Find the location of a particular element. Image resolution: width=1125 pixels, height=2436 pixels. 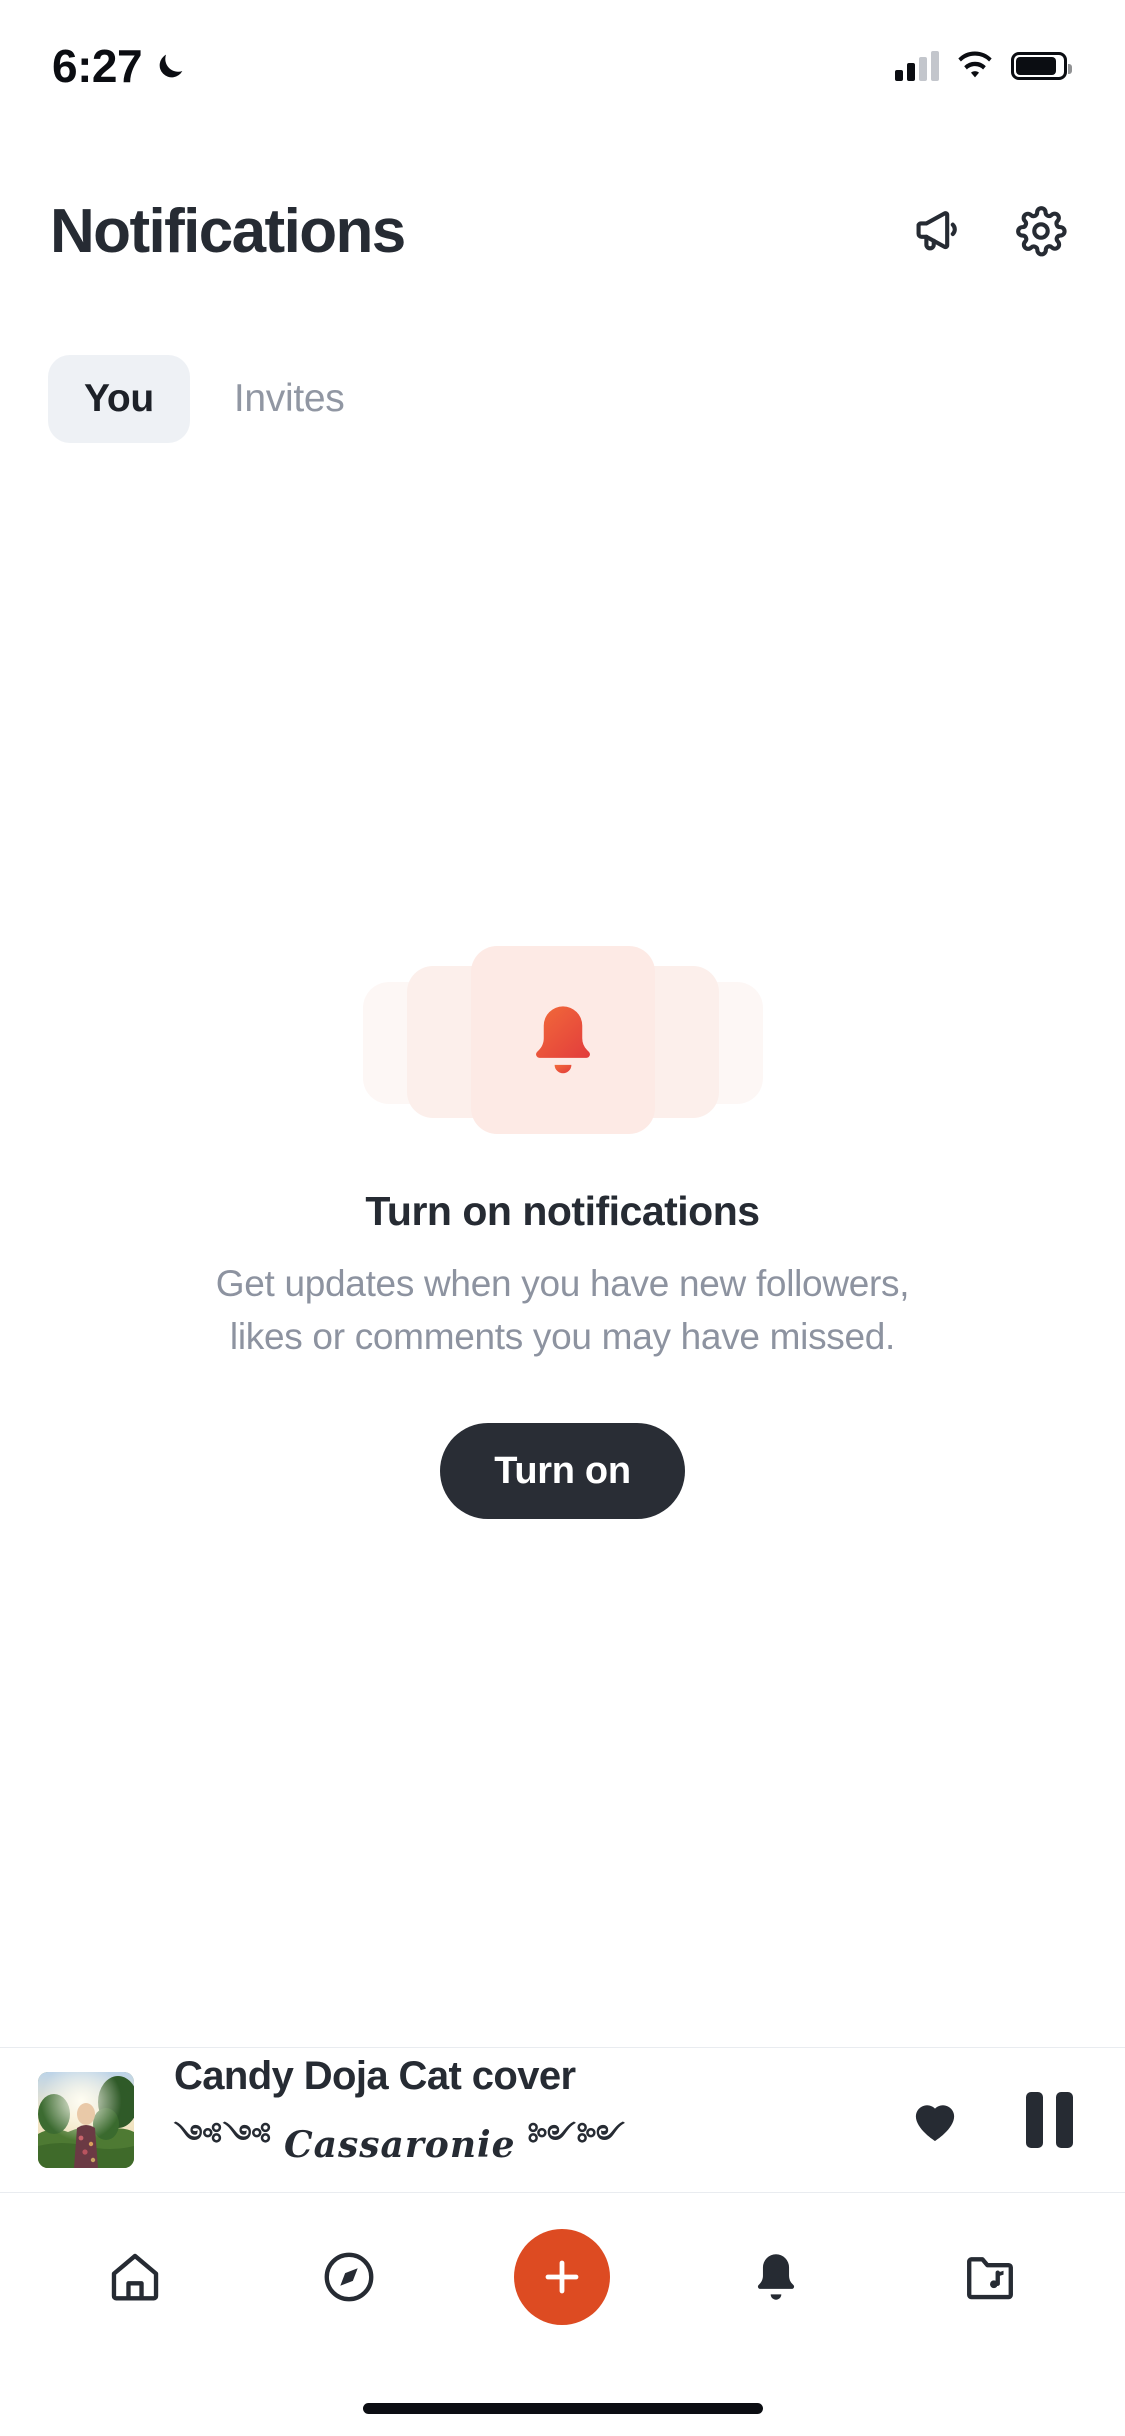

mini-player: Candy Doja Cat cover ༺༺ Cassaronie ༻༻ is located at coordinates (562, 2119).